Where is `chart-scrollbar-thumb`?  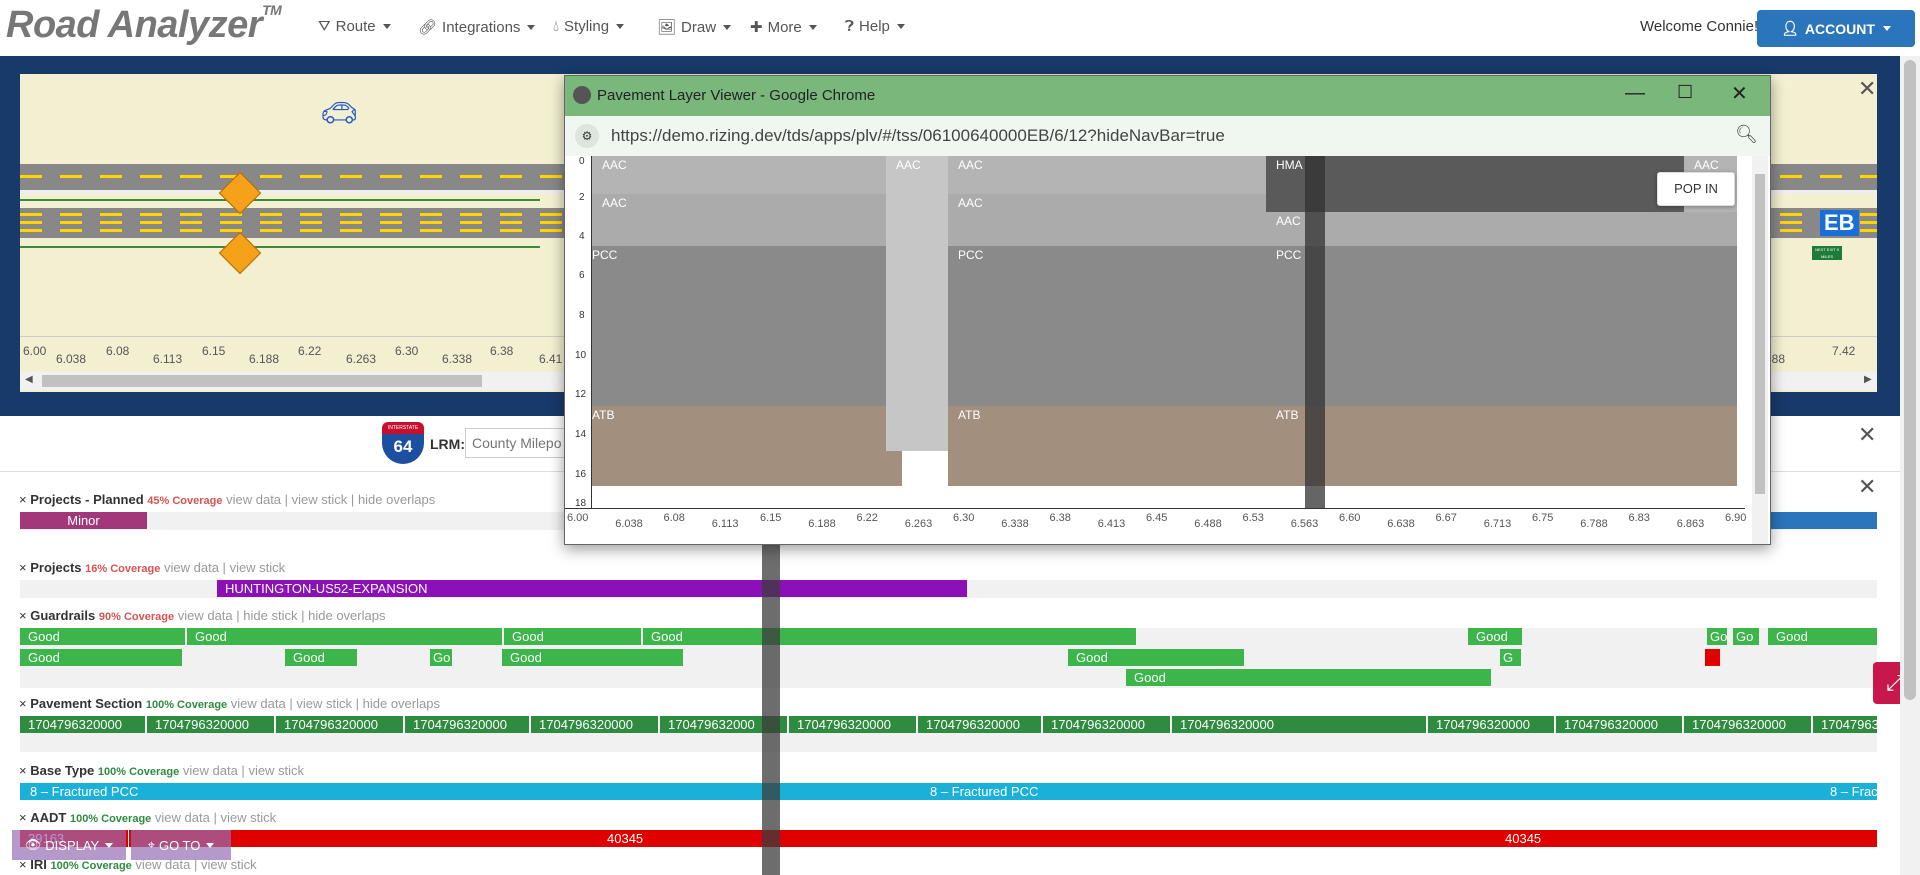 chart-scrollbar-thumb is located at coordinates (1760, 334).